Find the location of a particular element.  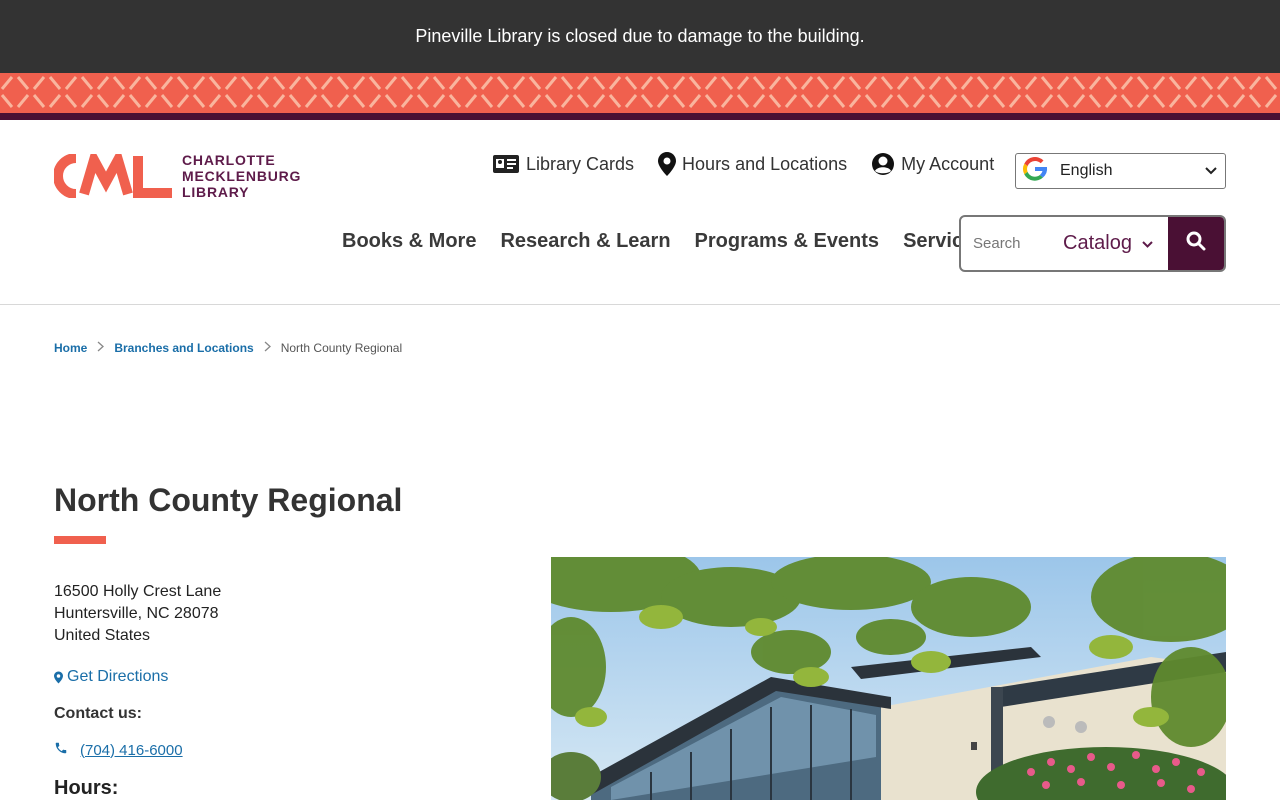

hours-locations-link: Hours and Locations is located at coordinates (752, 164).